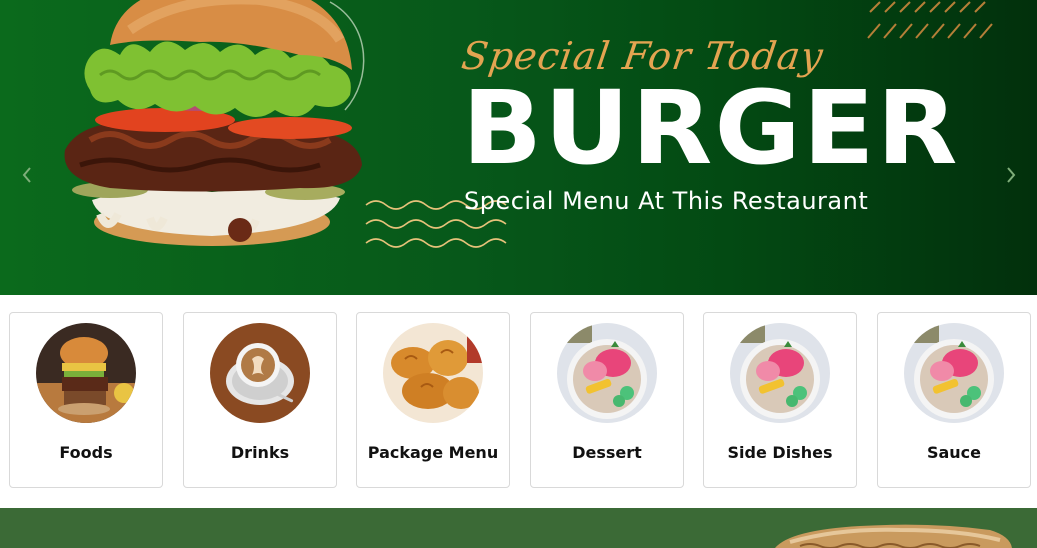 Image resolution: width=1037 pixels, height=548 pixels. Describe the element at coordinates (954, 452) in the screenshot. I see `category-label: Sauce` at that location.